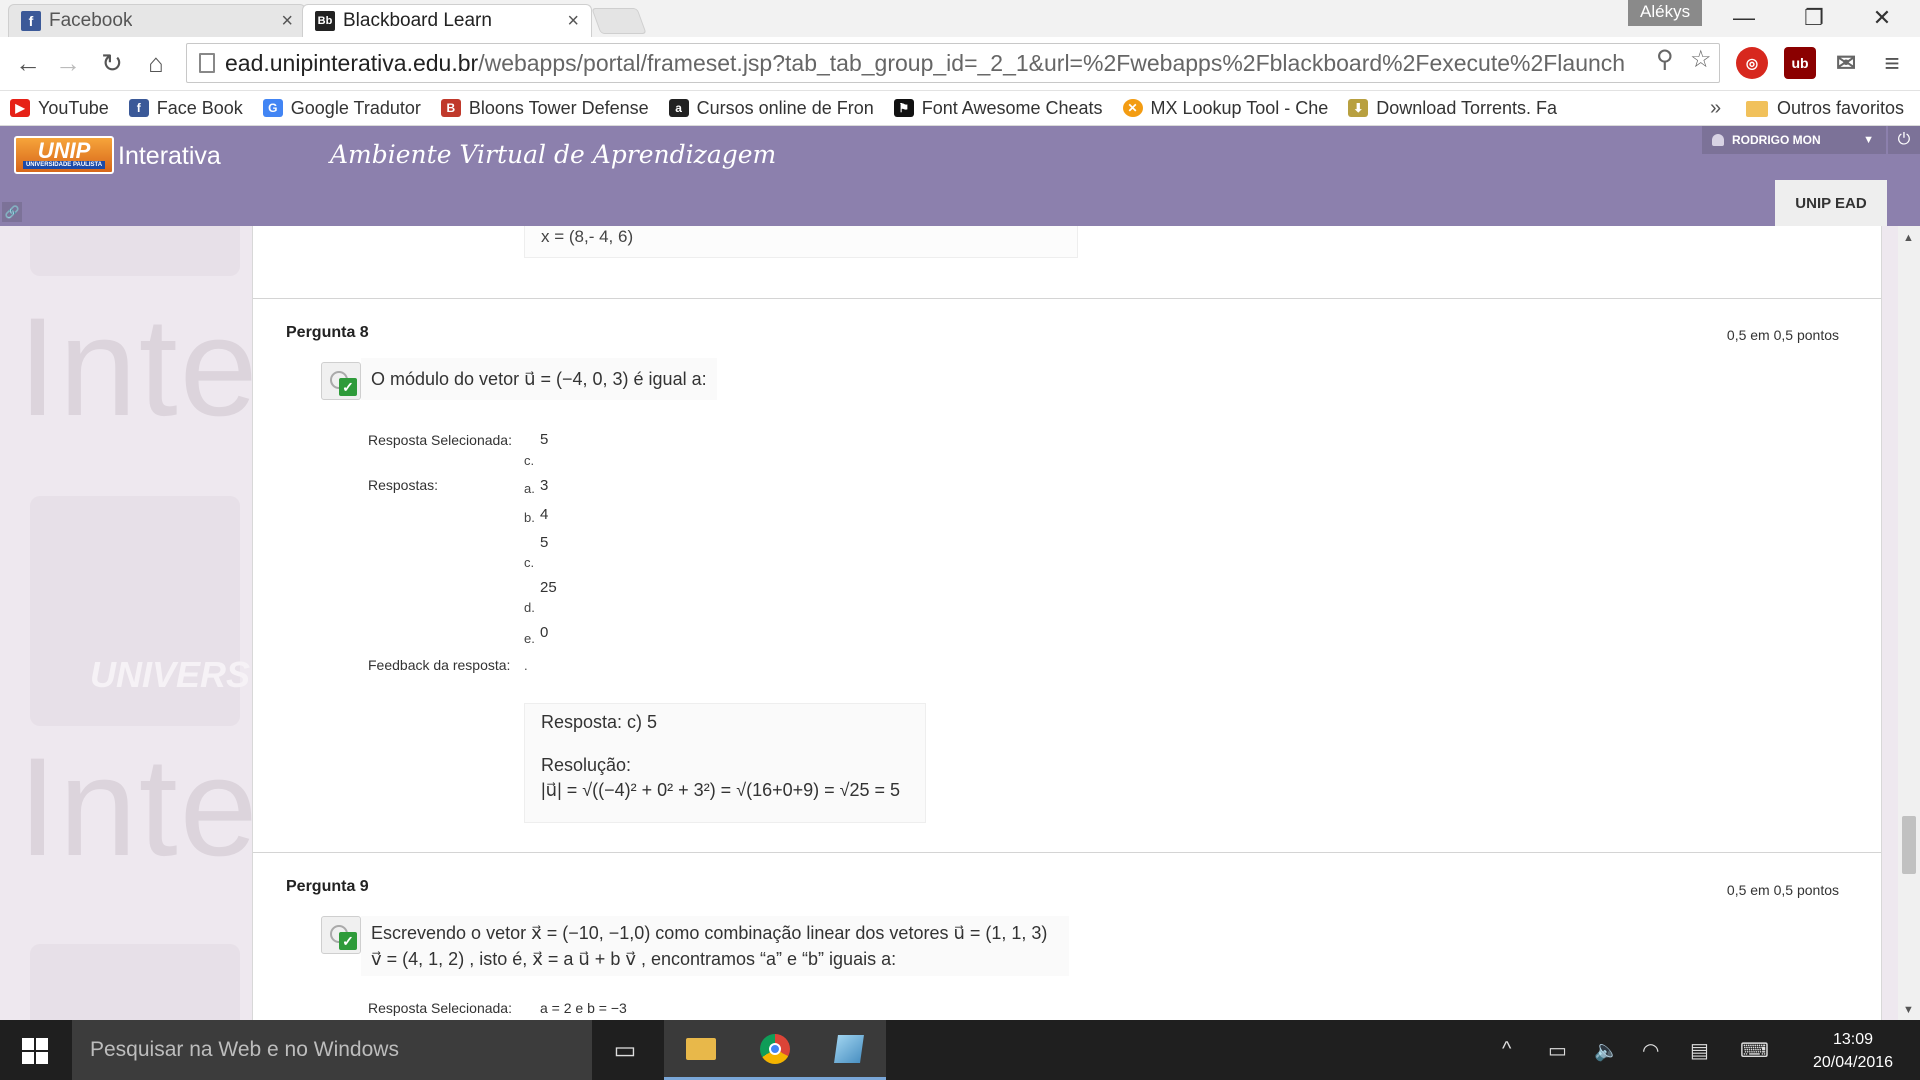  I want to click on bookmark-star-icon: ☆, so click(1701, 59).